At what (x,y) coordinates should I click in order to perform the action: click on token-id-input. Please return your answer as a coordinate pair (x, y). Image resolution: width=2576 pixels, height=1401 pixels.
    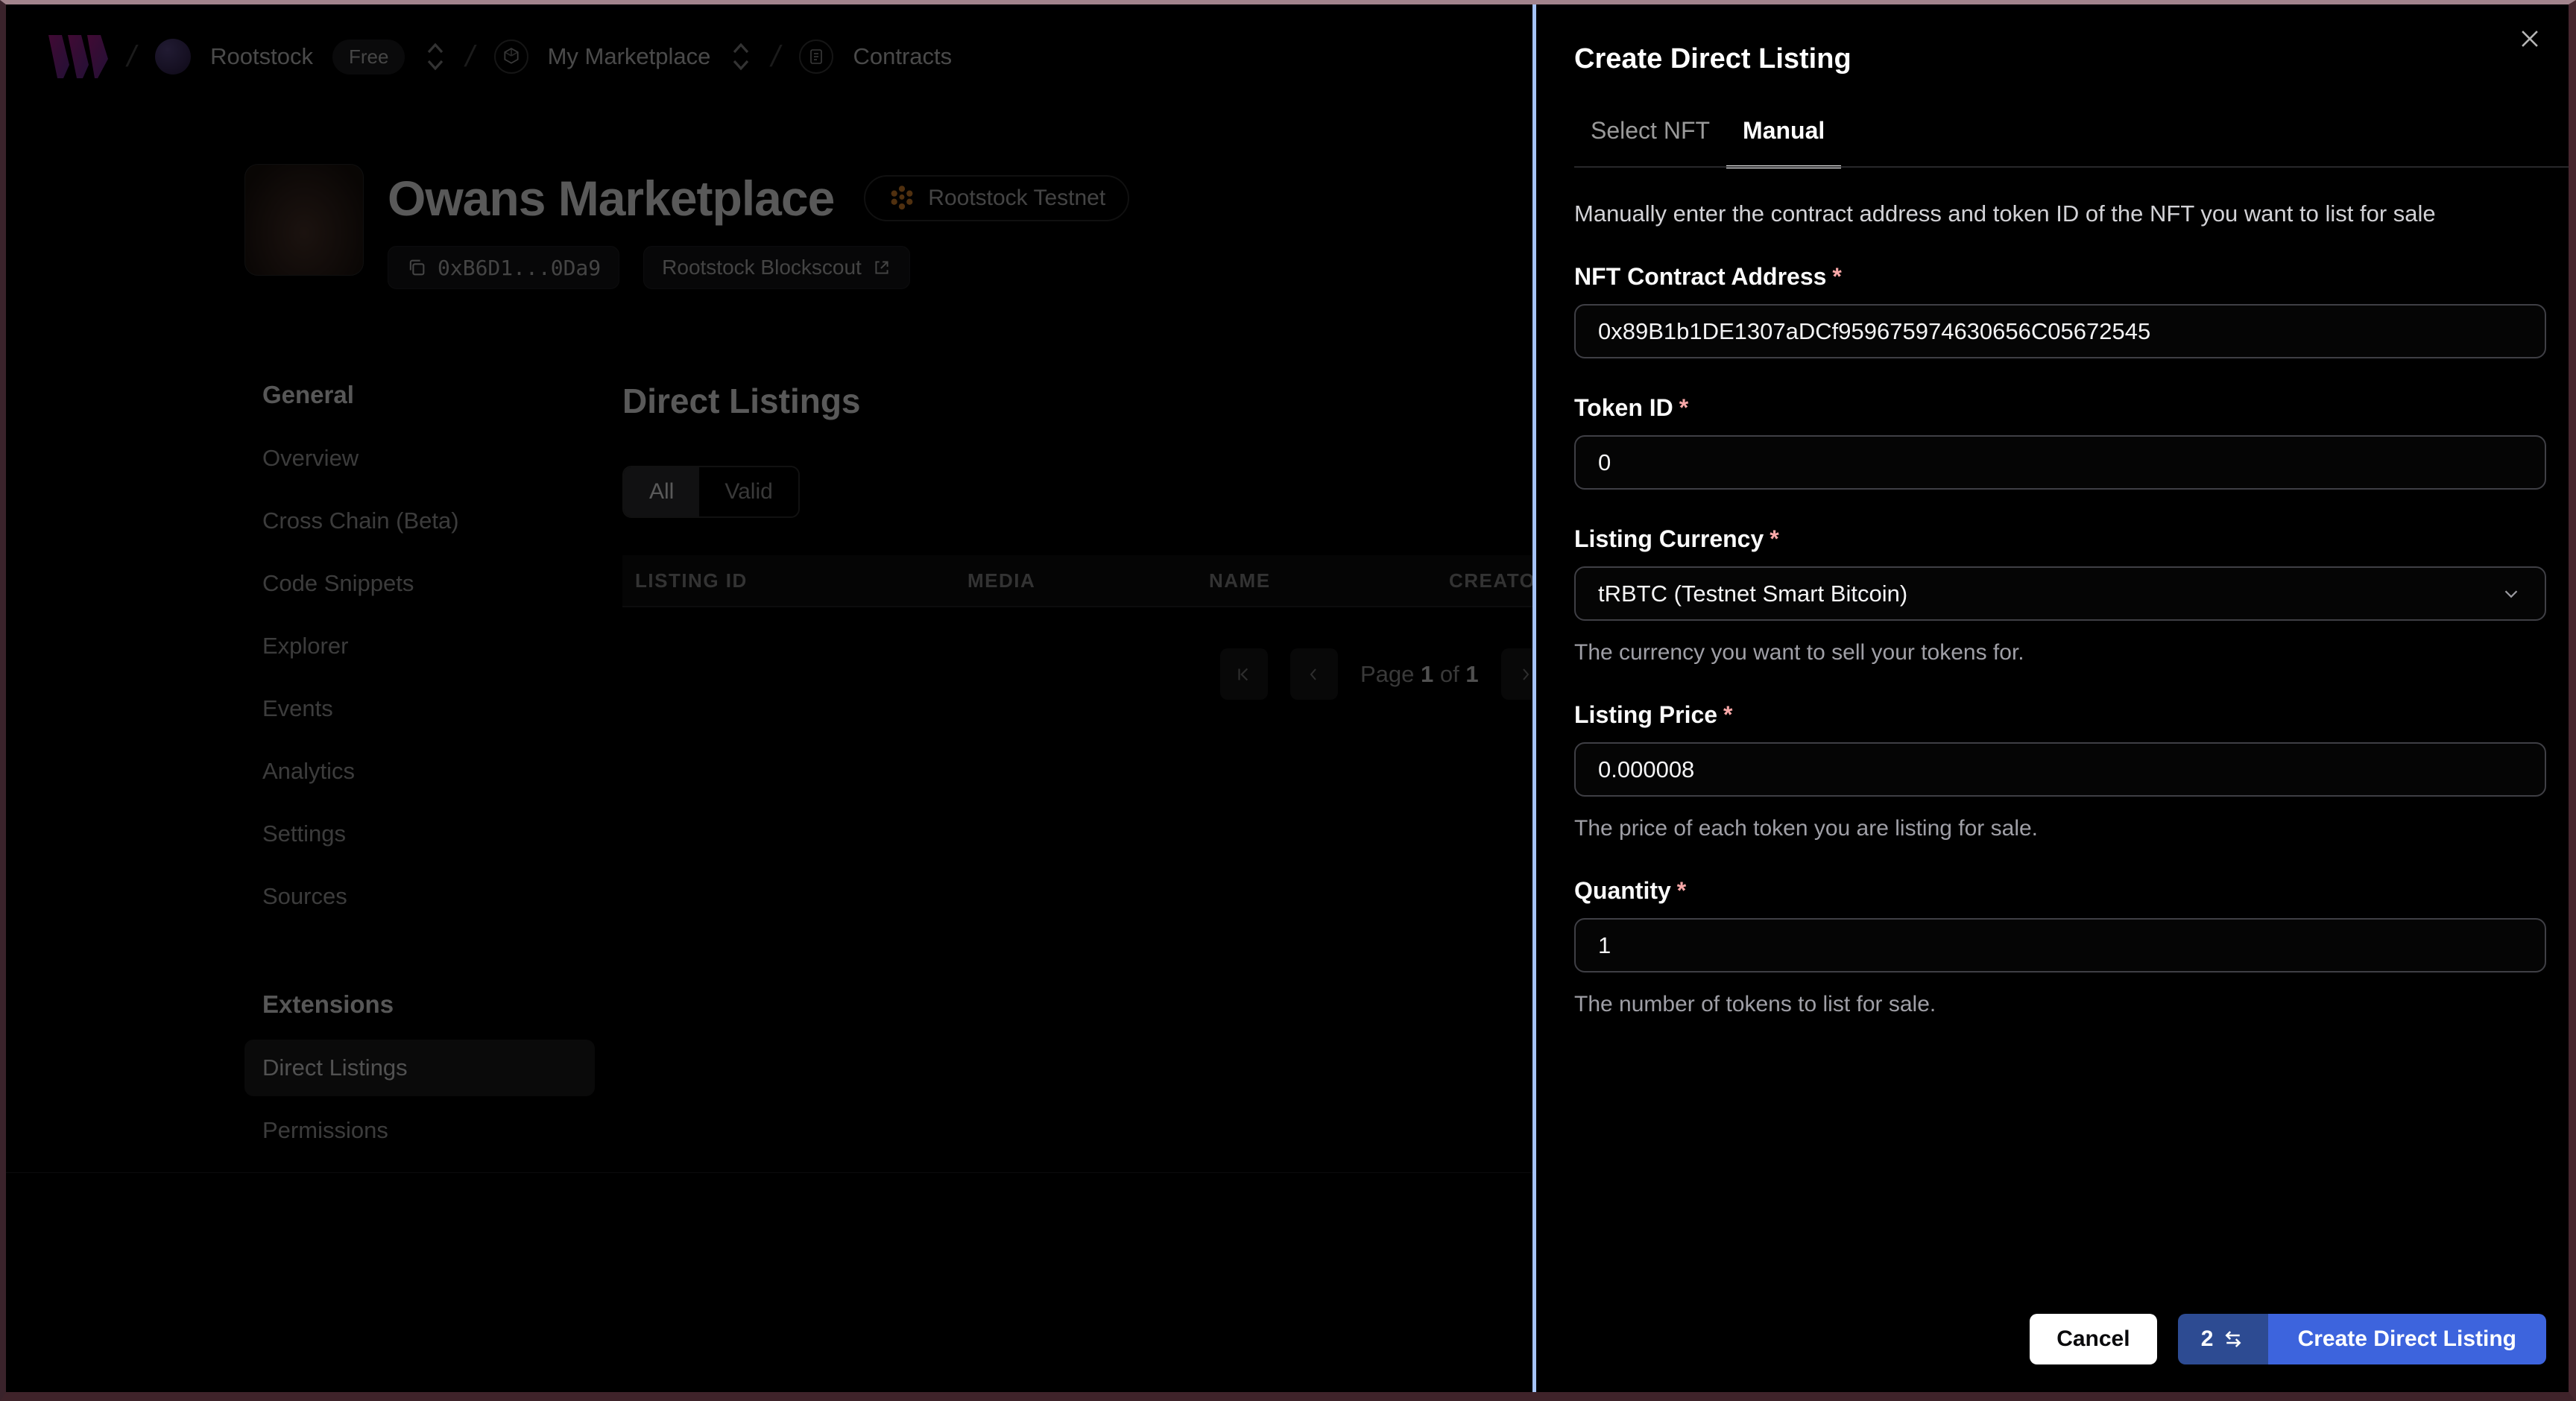
    Looking at the image, I should click on (2060, 462).